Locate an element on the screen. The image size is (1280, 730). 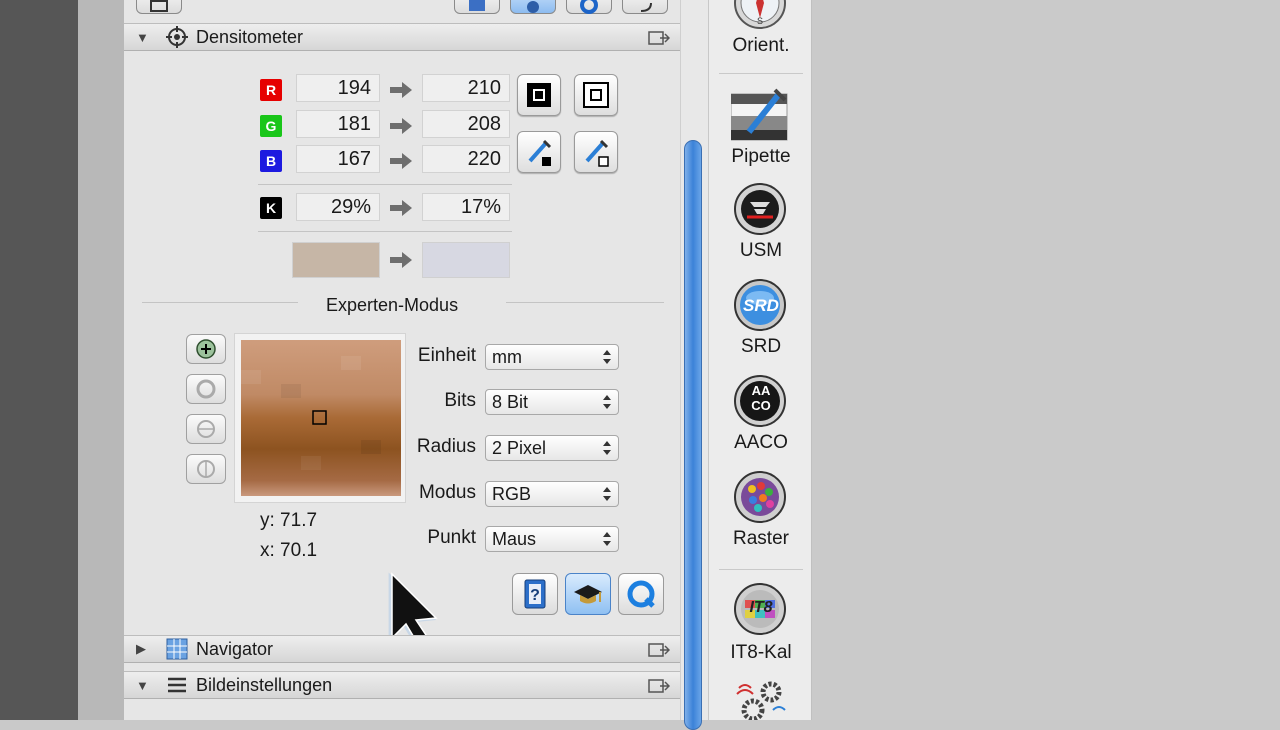
remove-point-button is located at coordinates (206, 389).